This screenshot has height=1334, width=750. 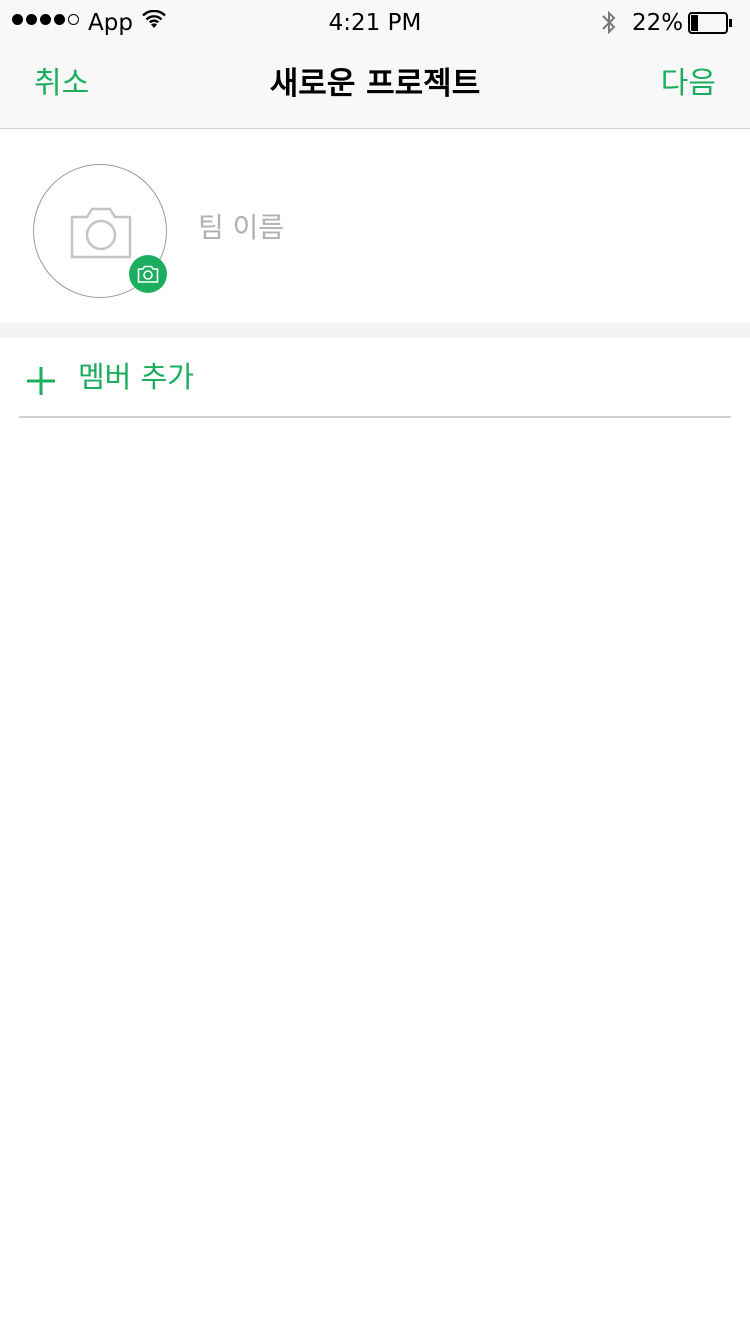 What do you see at coordinates (375, 417) in the screenshot?
I see `divider` at bounding box center [375, 417].